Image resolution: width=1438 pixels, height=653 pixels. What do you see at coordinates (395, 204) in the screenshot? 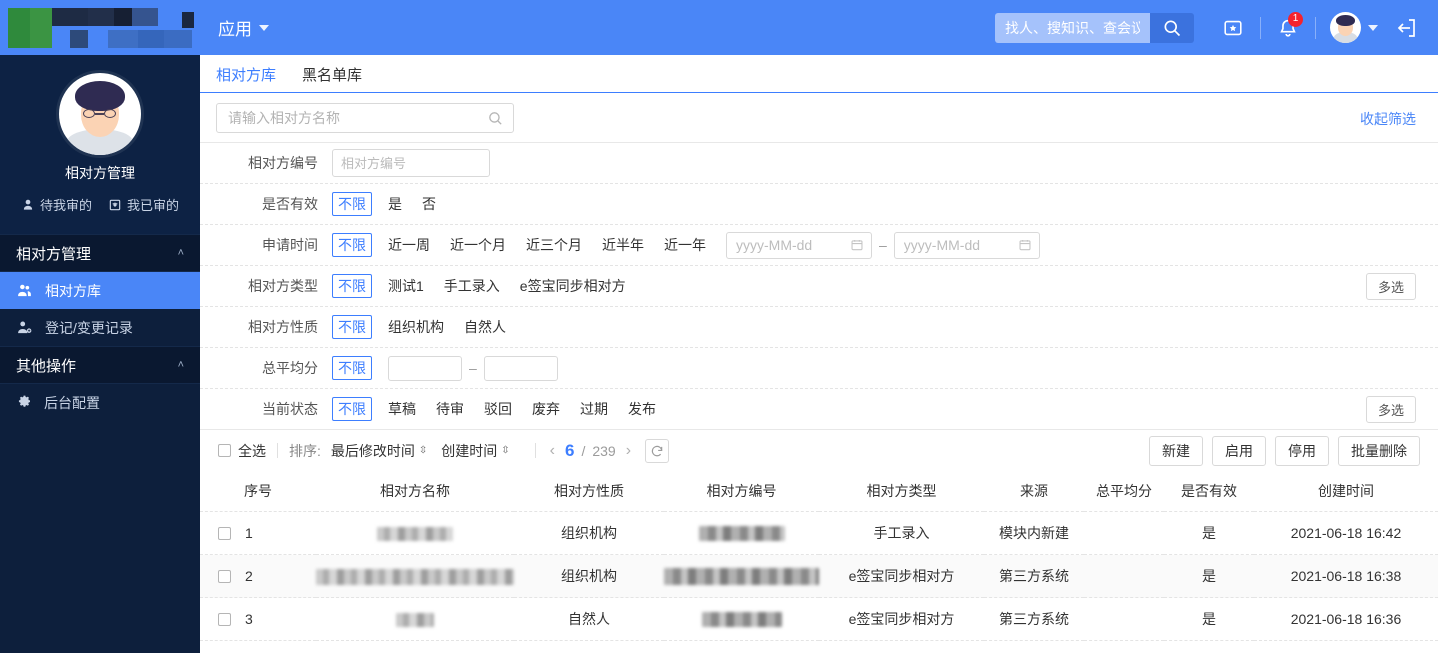
I see `filter-option-yes: 是` at bounding box center [395, 204].